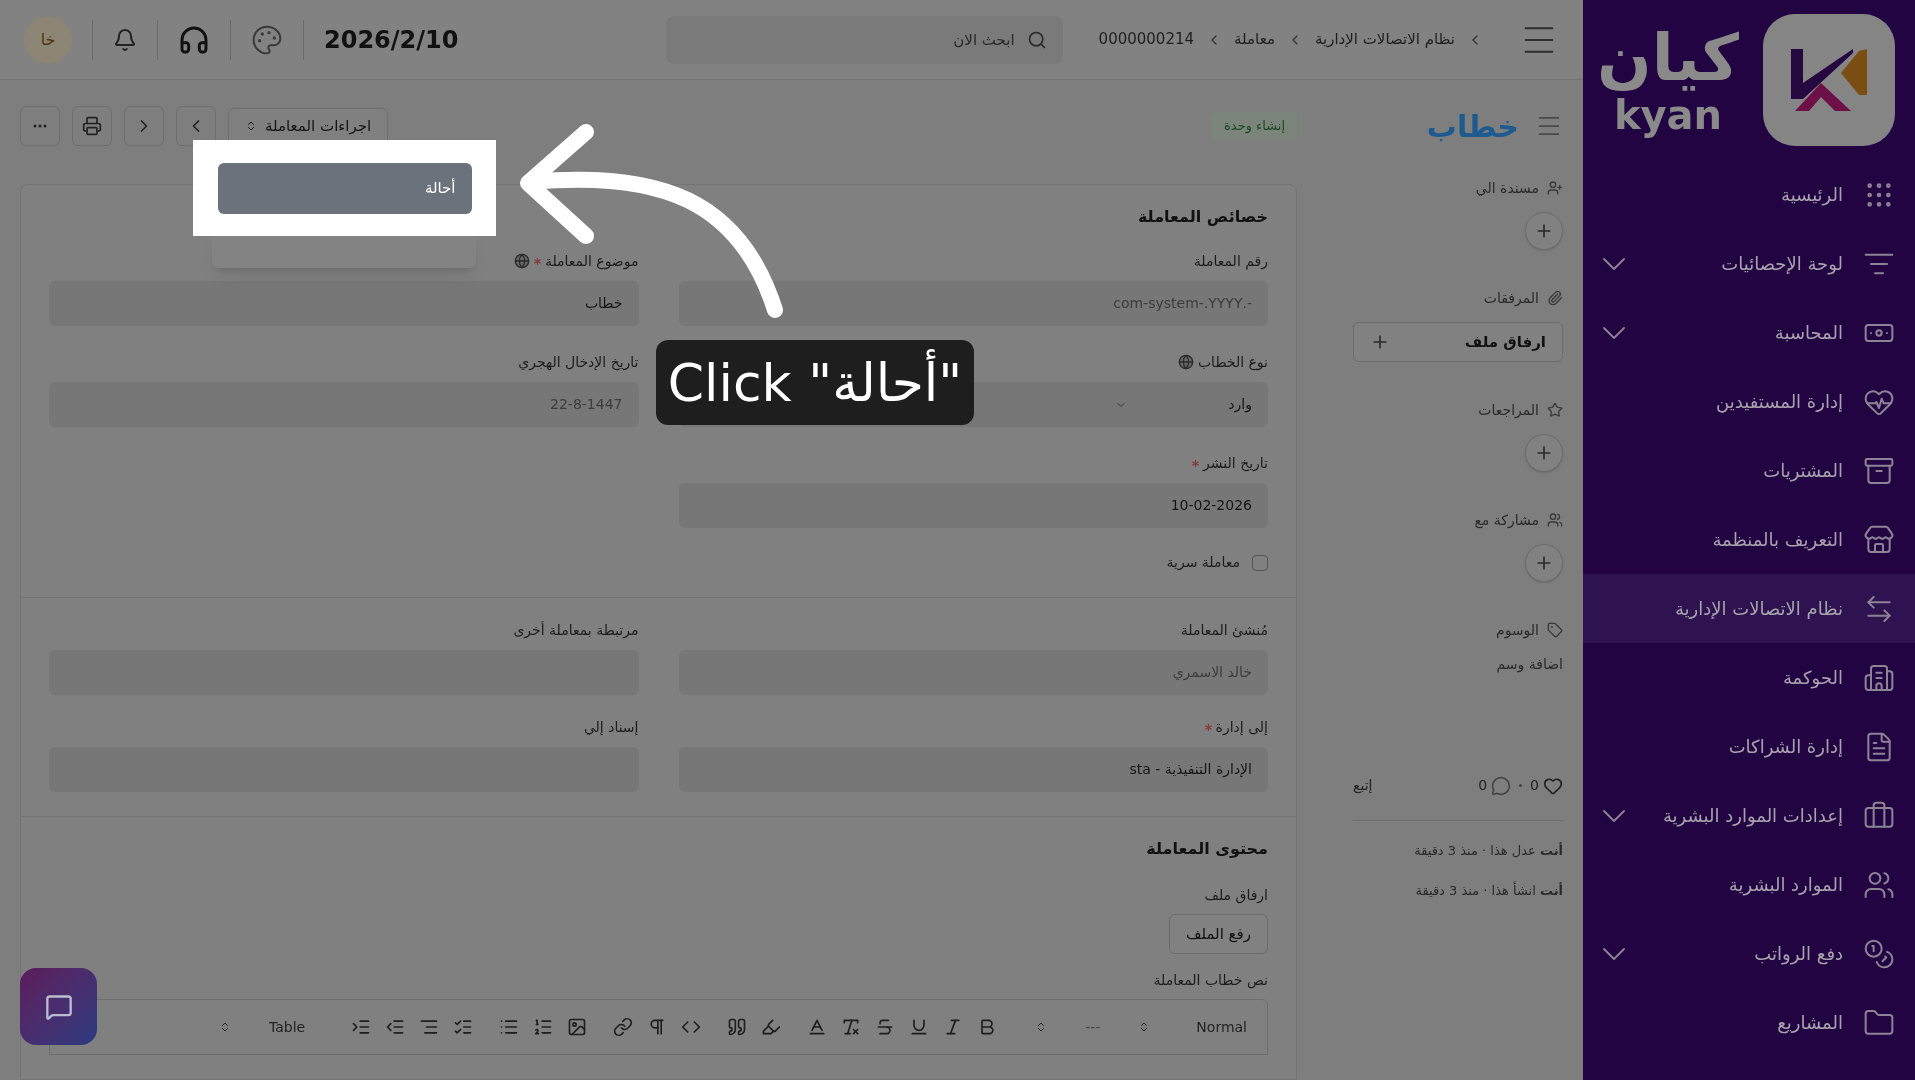 The image size is (1915, 1080). What do you see at coordinates (1488, 890) in the screenshot?
I see `activity-entry: أنت انشأ هذا · منذ 3 دقيقة` at bounding box center [1488, 890].